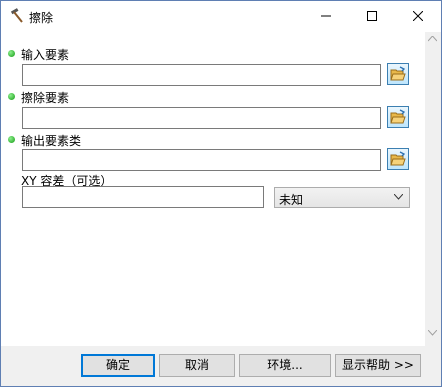  I want to click on maximize-icon, so click(372, 16).